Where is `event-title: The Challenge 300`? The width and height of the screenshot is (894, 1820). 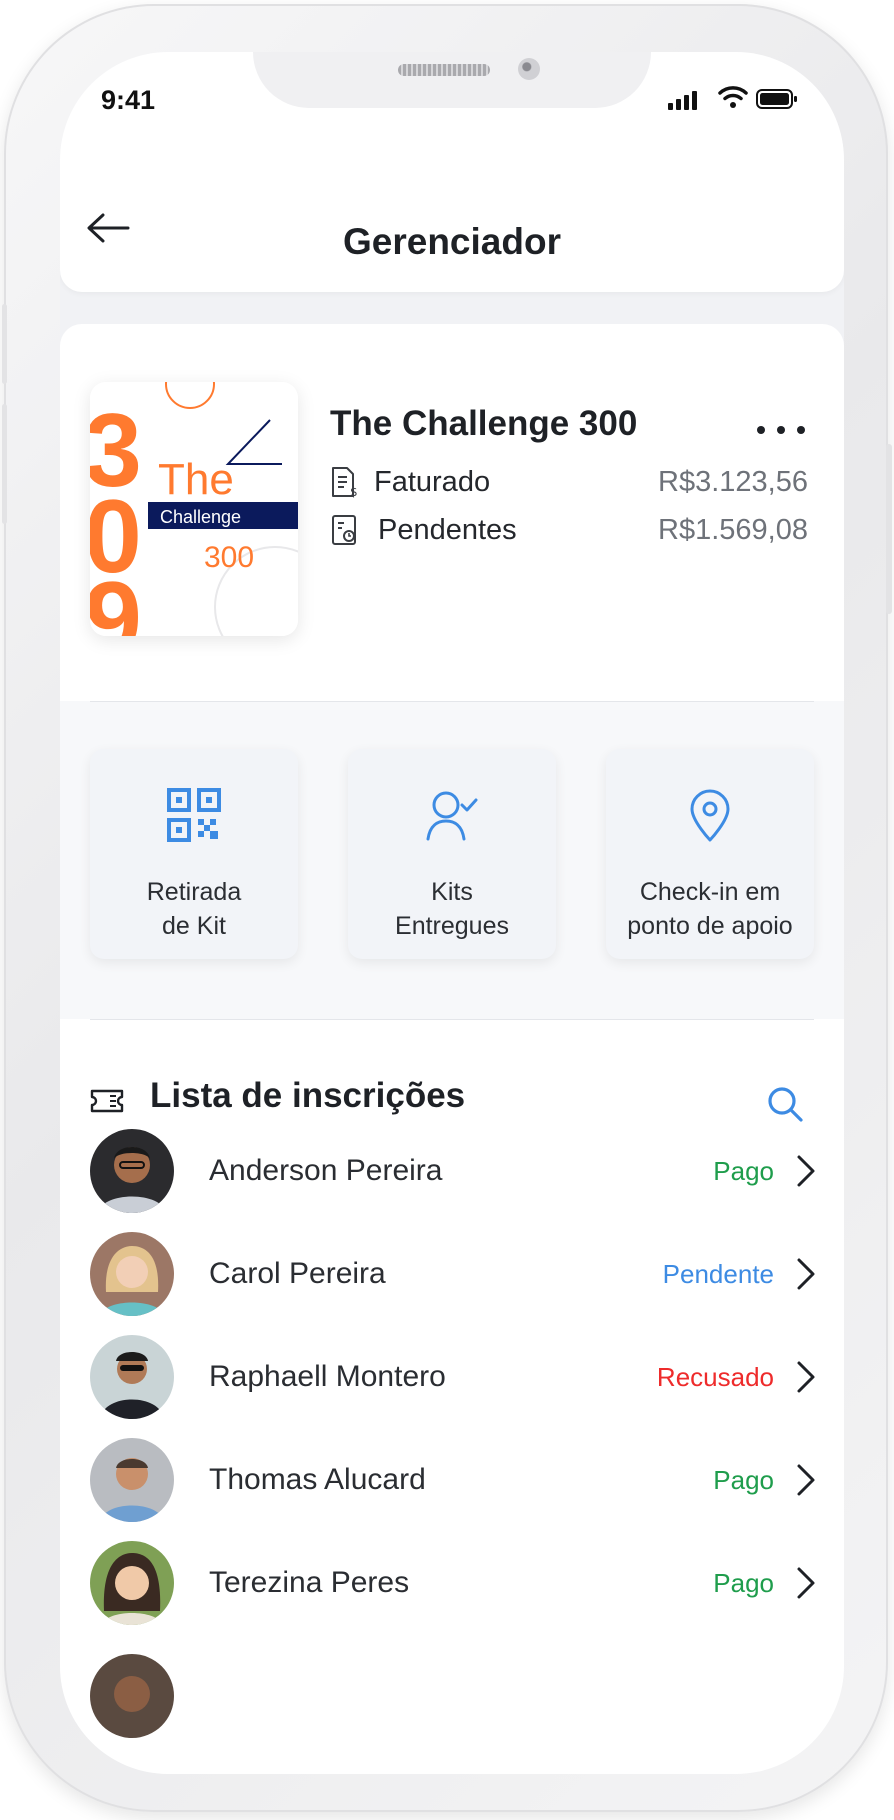 event-title: The Challenge 300 is located at coordinates (484, 423).